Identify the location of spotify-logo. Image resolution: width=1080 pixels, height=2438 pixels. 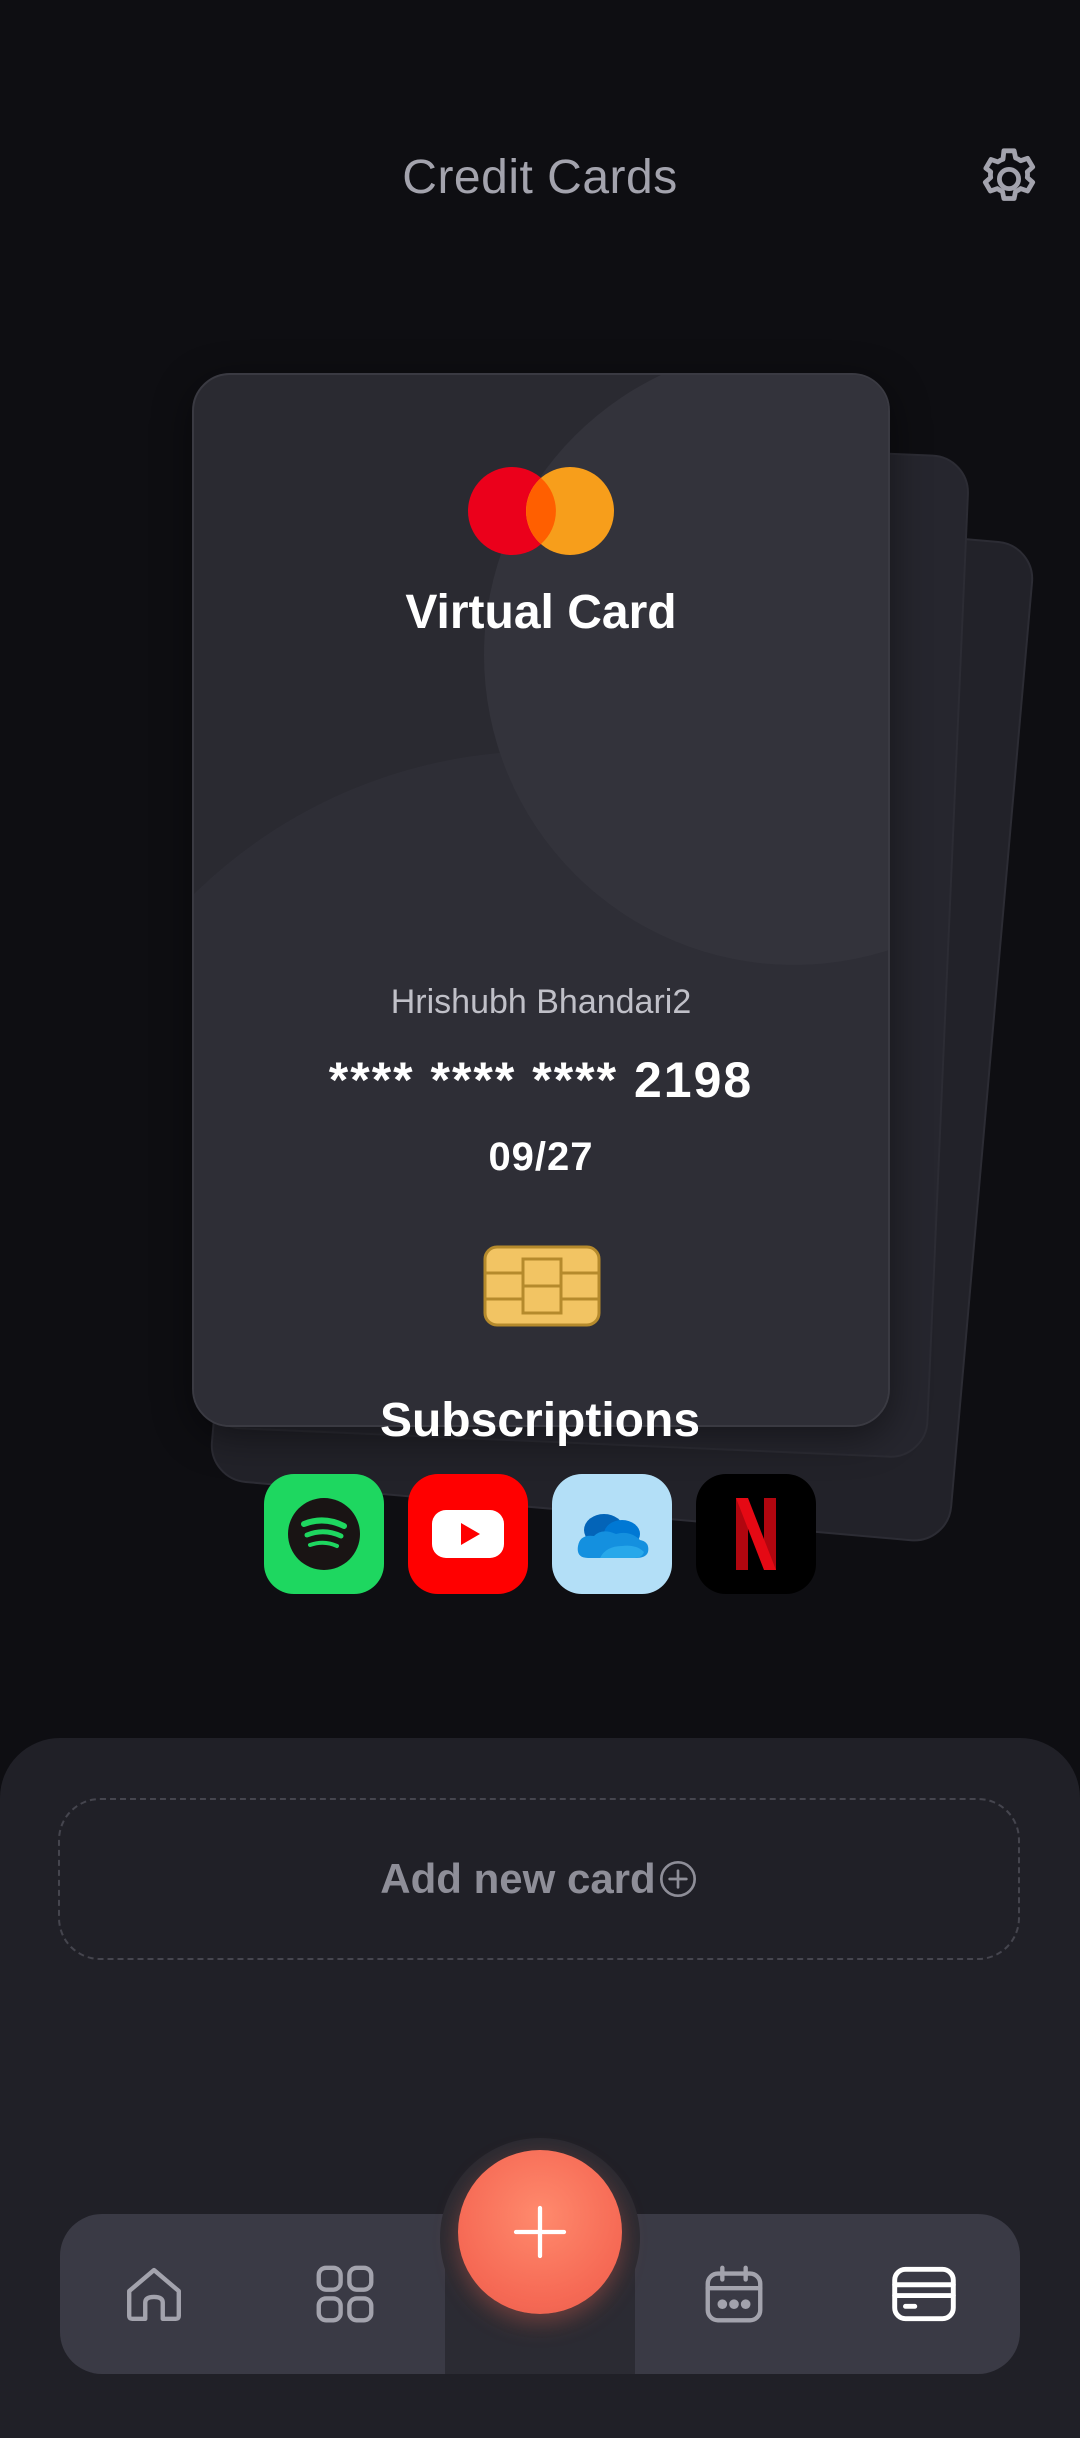
(324, 1534).